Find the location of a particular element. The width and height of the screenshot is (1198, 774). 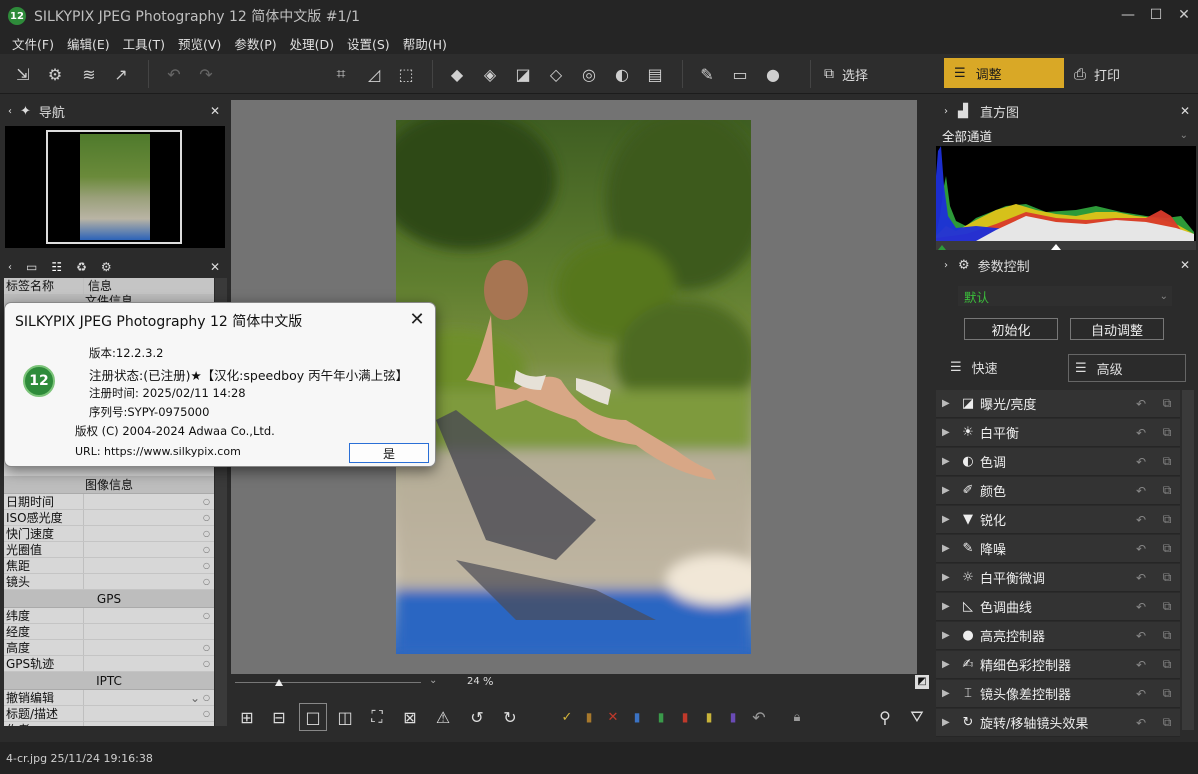

control-tone-curve: ▶ ◺ 色调曲线 ↶ ⧉ is located at coordinates (1058, 607).